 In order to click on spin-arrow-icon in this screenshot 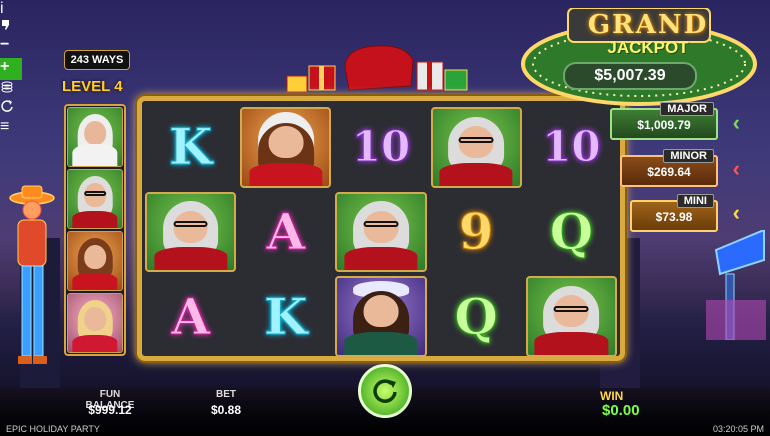, I will do `click(385, 391)`.